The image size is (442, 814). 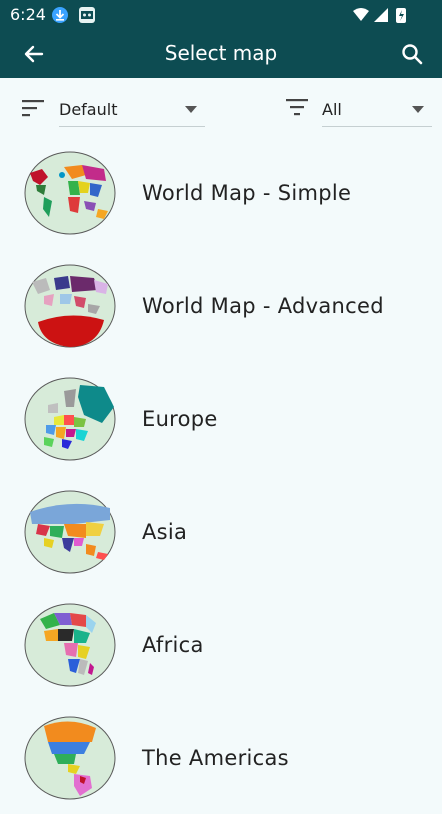 What do you see at coordinates (173, 645) in the screenshot?
I see `map-title: Africa` at bounding box center [173, 645].